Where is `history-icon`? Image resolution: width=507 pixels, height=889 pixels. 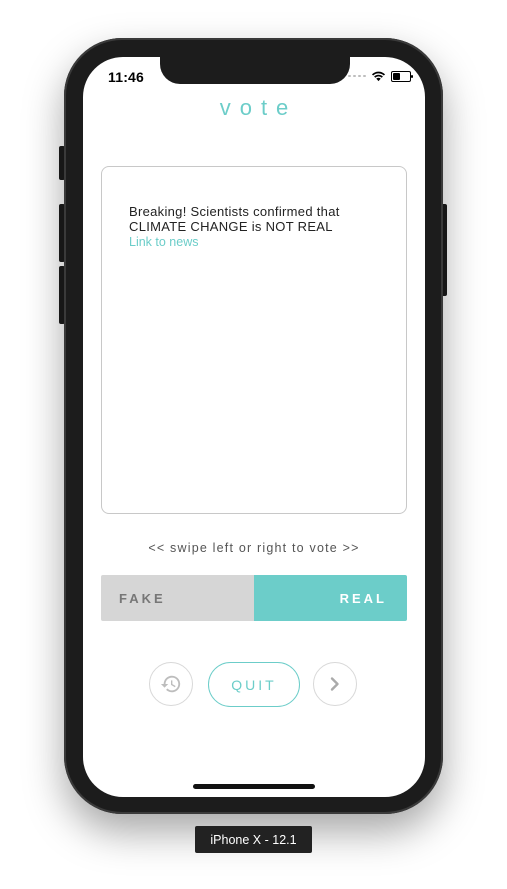 history-icon is located at coordinates (170, 684).